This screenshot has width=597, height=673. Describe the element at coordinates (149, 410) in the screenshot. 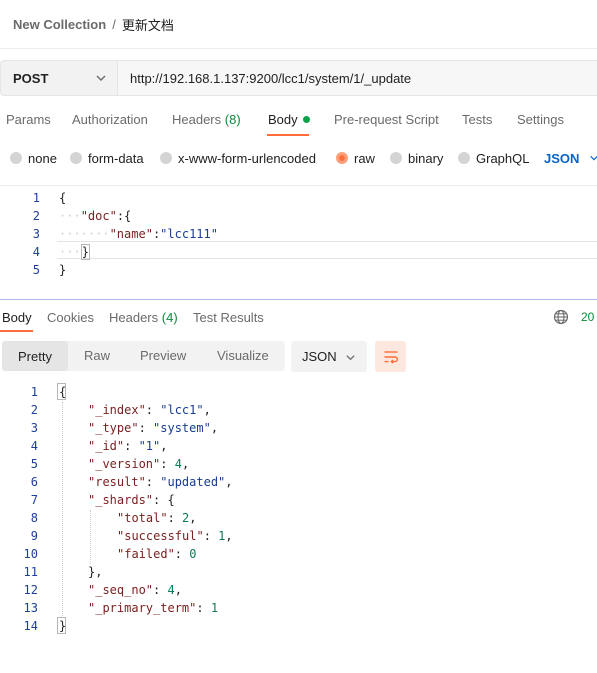

I see `code-line: "_index": "lcc1",` at that location.